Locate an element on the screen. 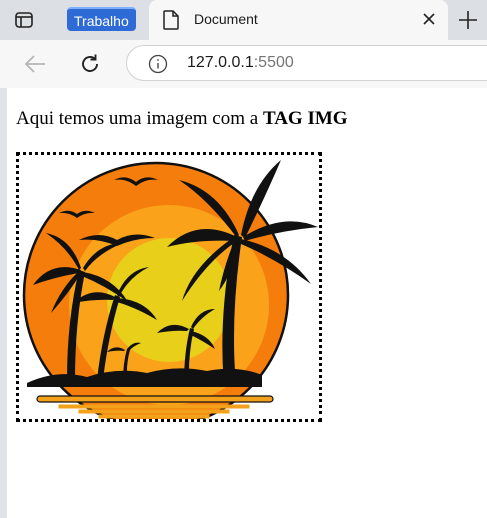  workspace-button: Trabalho is located at coordinates (101, 19).